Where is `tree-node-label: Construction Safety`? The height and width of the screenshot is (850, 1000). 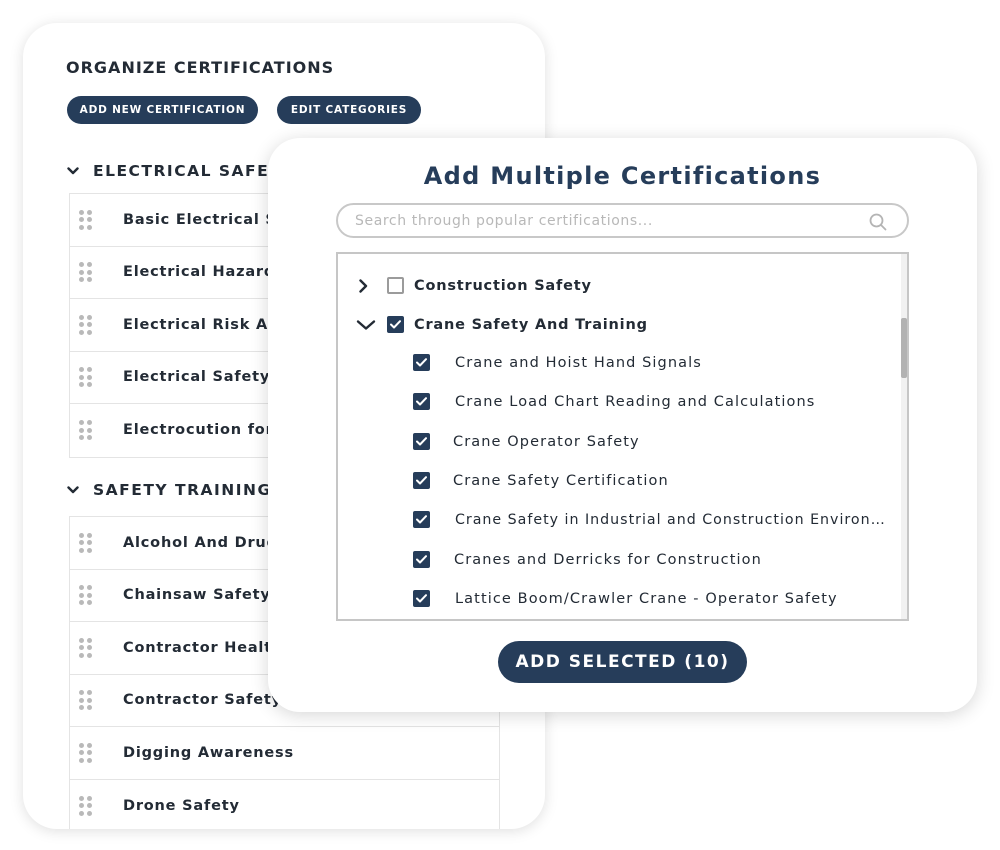
tree-node-label: Construction Safety is located at coordinates (503, 285).